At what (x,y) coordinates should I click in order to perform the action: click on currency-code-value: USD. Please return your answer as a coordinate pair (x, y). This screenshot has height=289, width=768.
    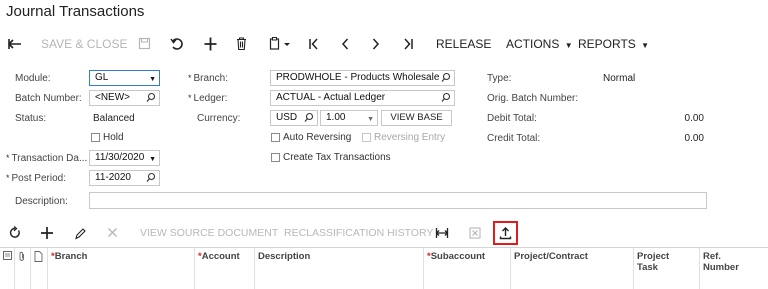
    Looking at the image, I should click on (287, 117).